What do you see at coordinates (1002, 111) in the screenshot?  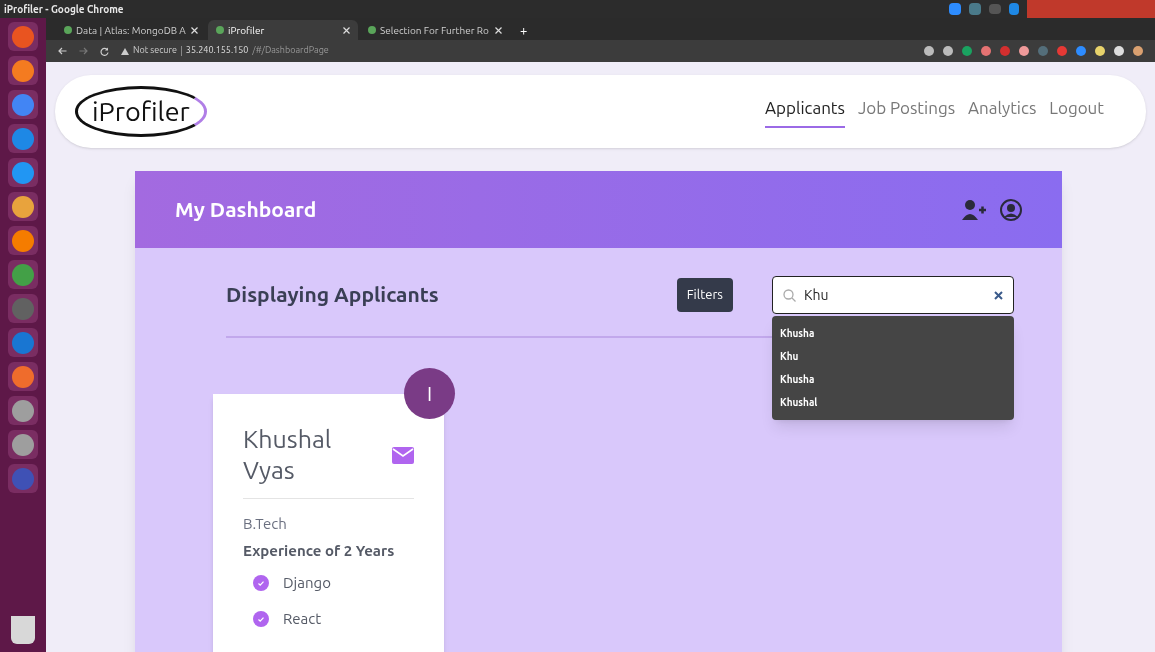 I see `nav-link: Analytics` at bounding box center [1002, 111].